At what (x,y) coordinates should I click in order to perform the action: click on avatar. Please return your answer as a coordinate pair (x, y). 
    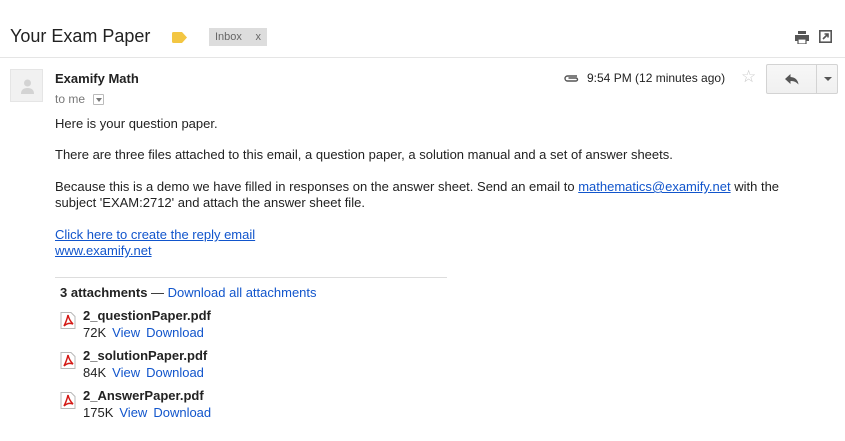
    Looking at the image, I should click on (26, 85).